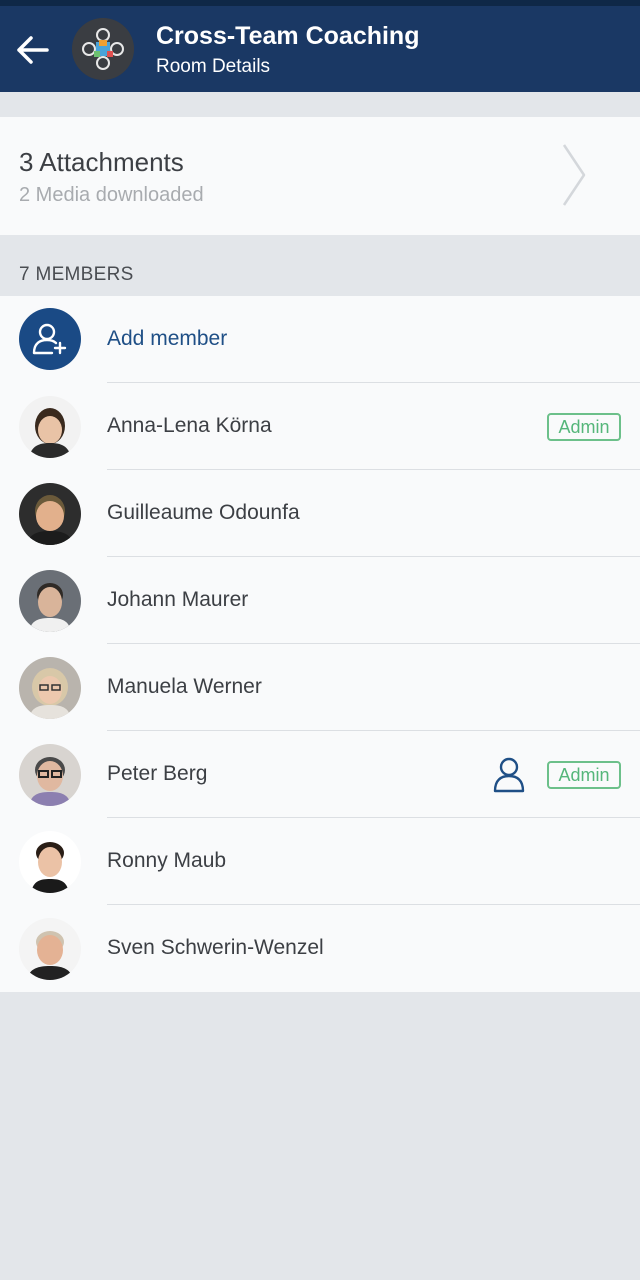 Image resolution: width=640 pixels, height=1280 pixels. Describe the element at coordinates (320, 176) in the screenshot. I see `attachments-row: 3 Attachments 2 Media downloaded` at that location.